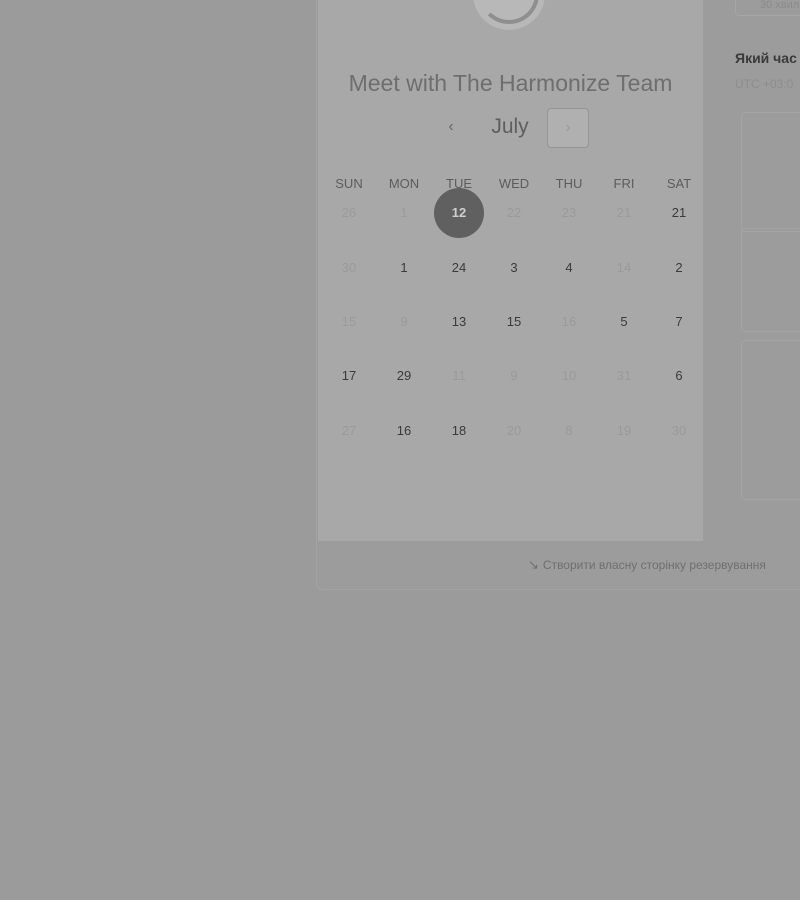  What do you see at coordinates (569, 375) in the screenshot?
I see `calendar-day: 10` at bounding box center [569, 375].